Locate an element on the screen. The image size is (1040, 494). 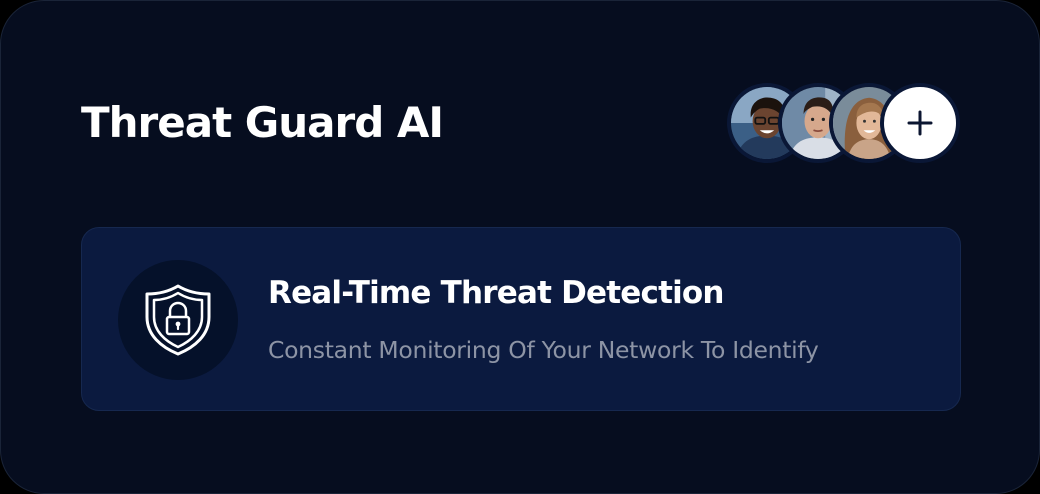
feature-icon-circle is located at coordinates (178, 320).